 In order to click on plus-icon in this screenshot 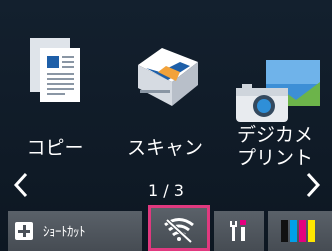, I will do `click(24, 231)`.